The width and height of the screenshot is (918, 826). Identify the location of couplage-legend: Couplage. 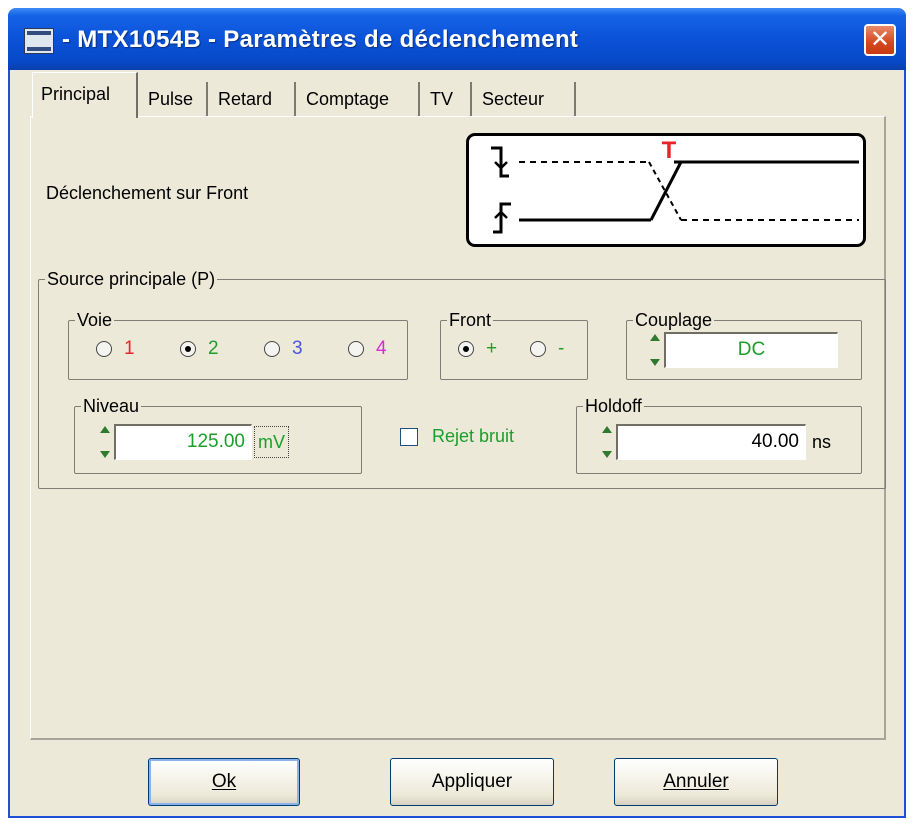
(674, 320).